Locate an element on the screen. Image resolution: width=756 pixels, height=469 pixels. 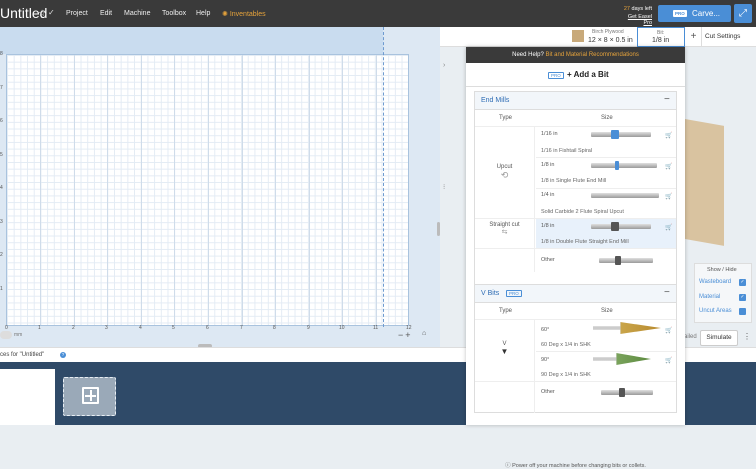
menu-help: Help is located at coordinates (203, 13).